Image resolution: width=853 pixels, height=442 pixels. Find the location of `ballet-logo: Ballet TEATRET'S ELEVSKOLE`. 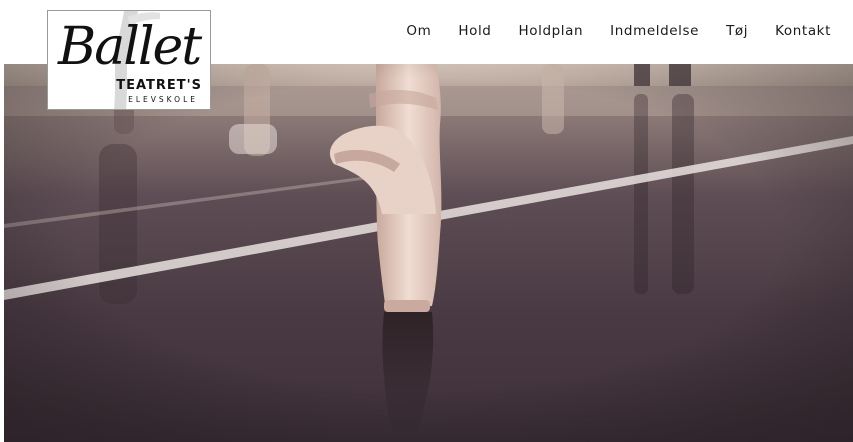

ballet-logo: Ballet TEATRET'S ELEVSKOLE is located at coordinates (129, 60).